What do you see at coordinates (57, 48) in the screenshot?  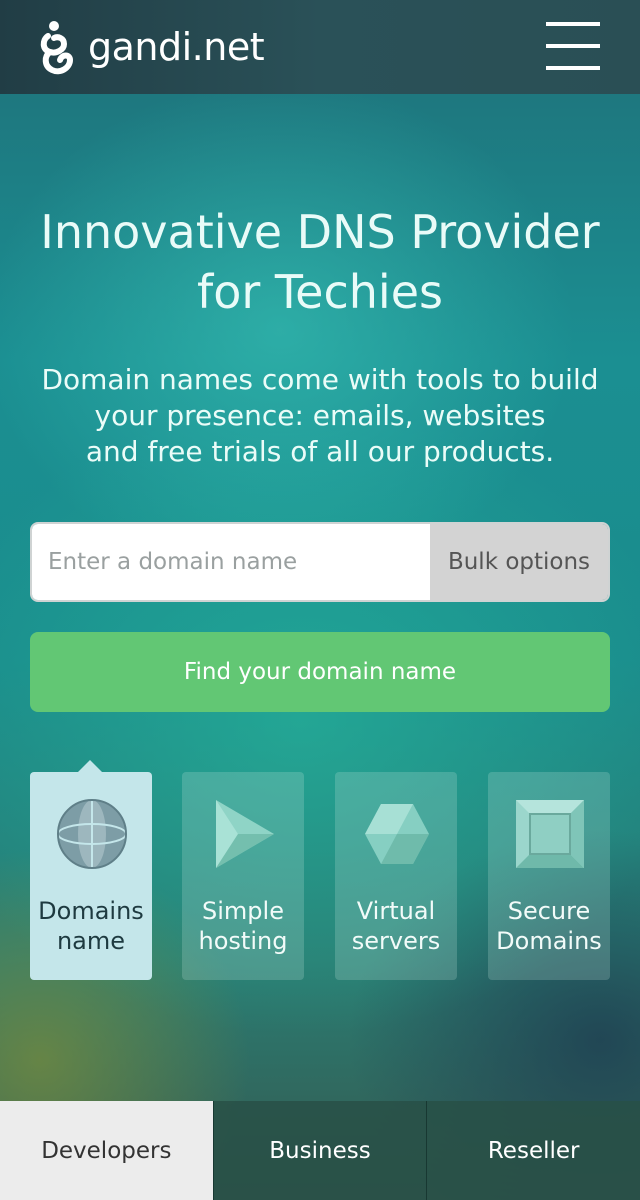 I see `gandi-logo-icon` at bounding box center [57, 48].